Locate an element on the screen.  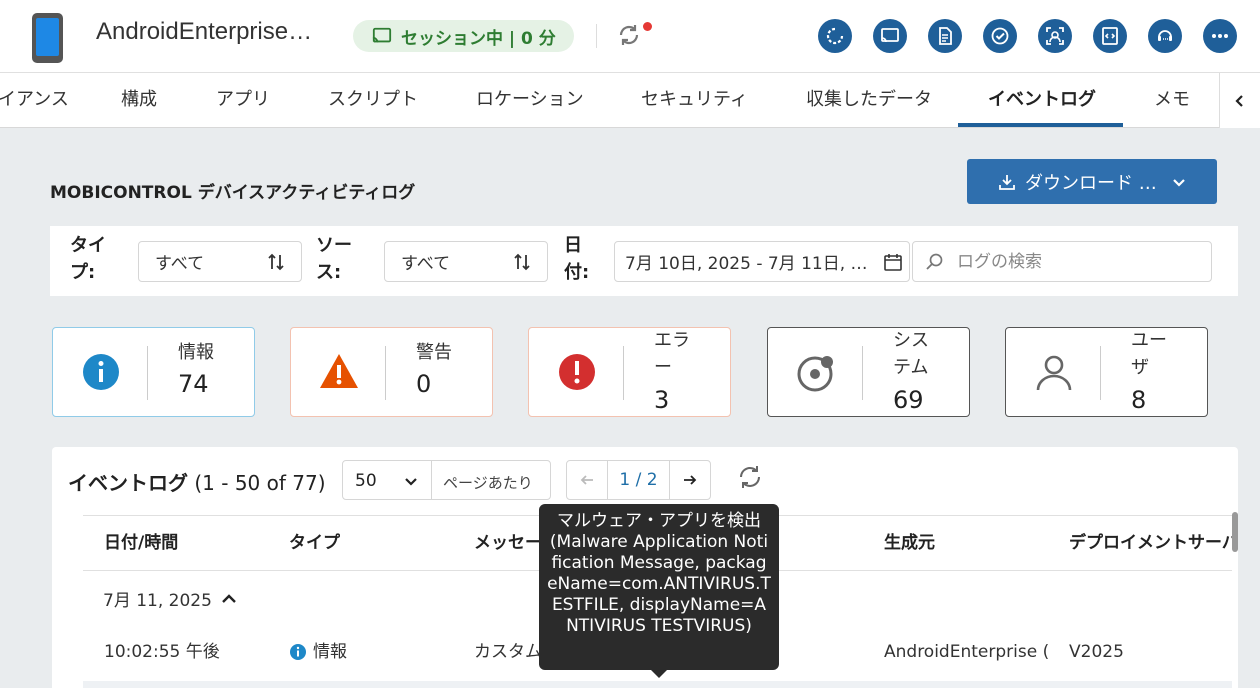
page-indicator: 1 / 2 is located at coordinates (638, 480).